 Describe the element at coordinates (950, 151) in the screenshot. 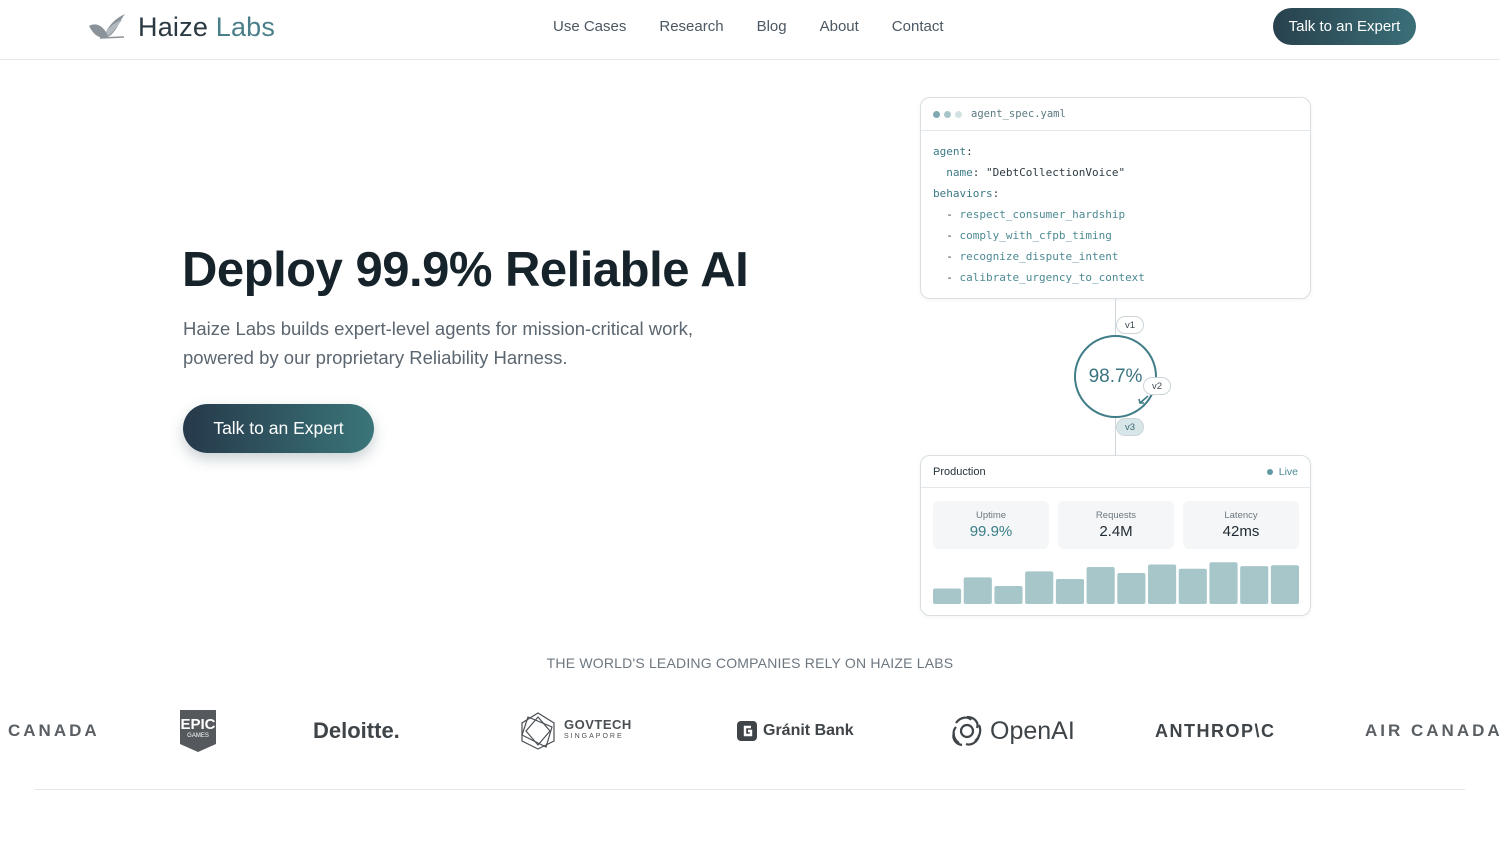

I see `yaml-key-agent: agent` at that location.